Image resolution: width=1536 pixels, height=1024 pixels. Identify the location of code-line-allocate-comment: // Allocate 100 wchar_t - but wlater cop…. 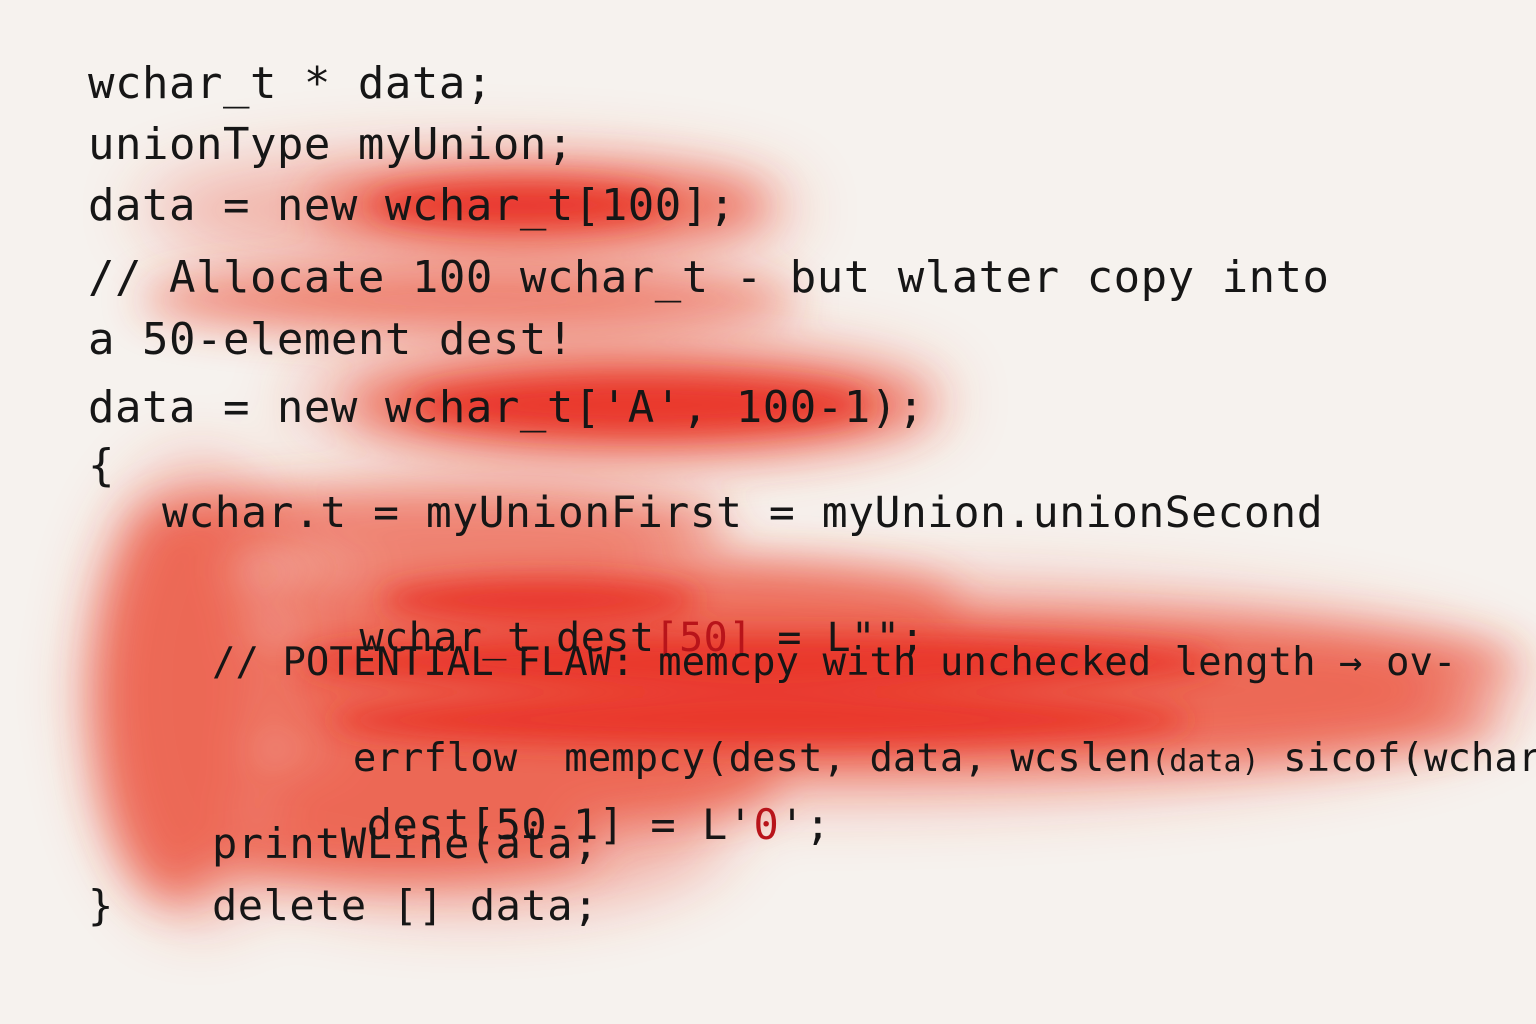
(709, 277).